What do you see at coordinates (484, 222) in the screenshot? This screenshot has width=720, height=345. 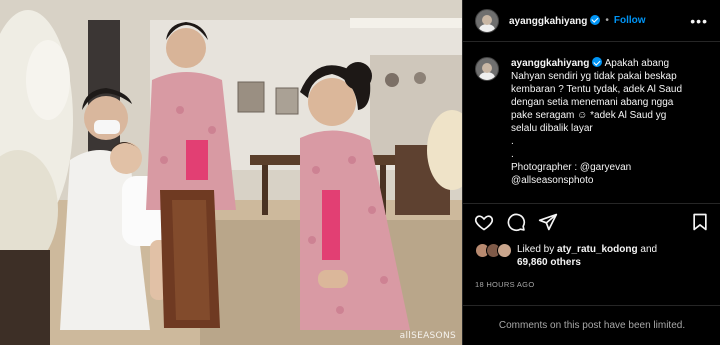 I see `heart-icon` at bounding box center [484, 222].